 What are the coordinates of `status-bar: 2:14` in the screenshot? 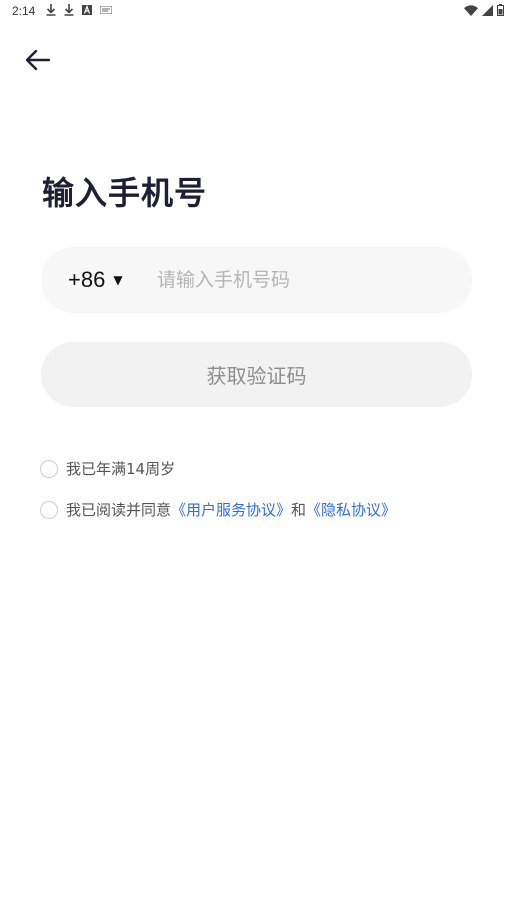 It's located at (257, 12).